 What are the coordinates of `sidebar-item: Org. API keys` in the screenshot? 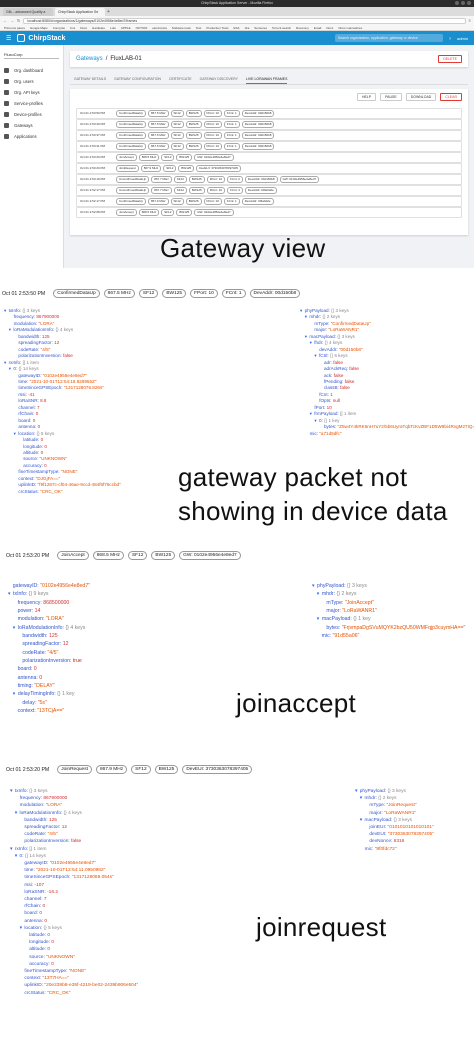 It's located at (31, 92).